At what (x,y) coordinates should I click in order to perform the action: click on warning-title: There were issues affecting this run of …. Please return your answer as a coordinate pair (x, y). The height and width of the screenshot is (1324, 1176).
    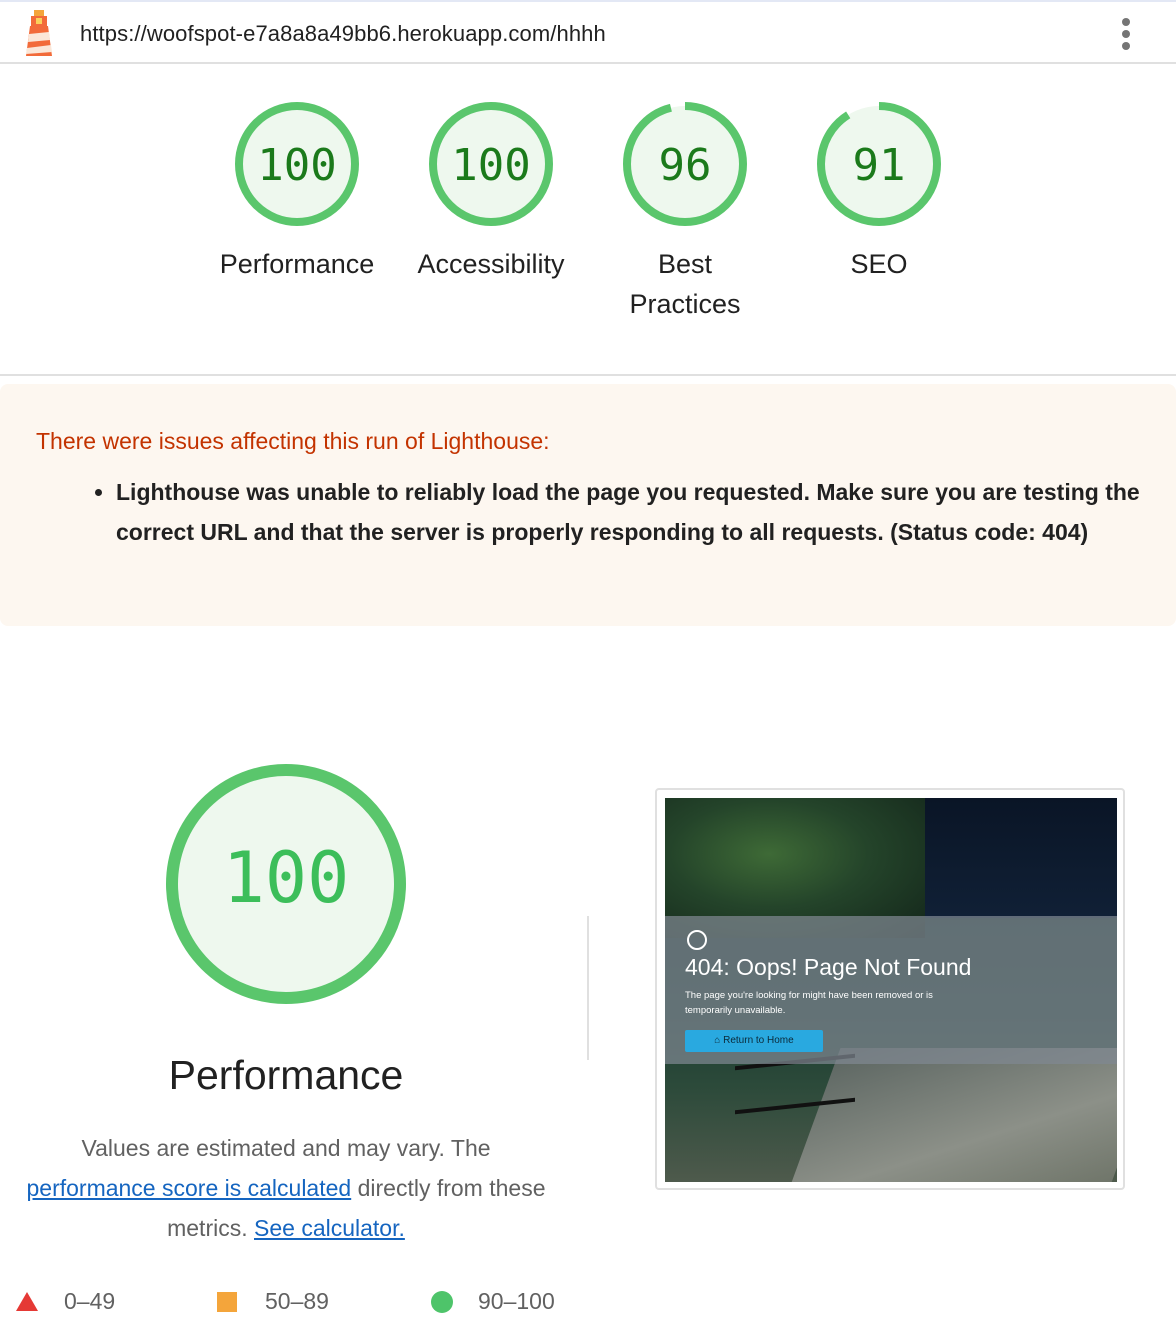
    Looking at the image, I should click on (293, 441).